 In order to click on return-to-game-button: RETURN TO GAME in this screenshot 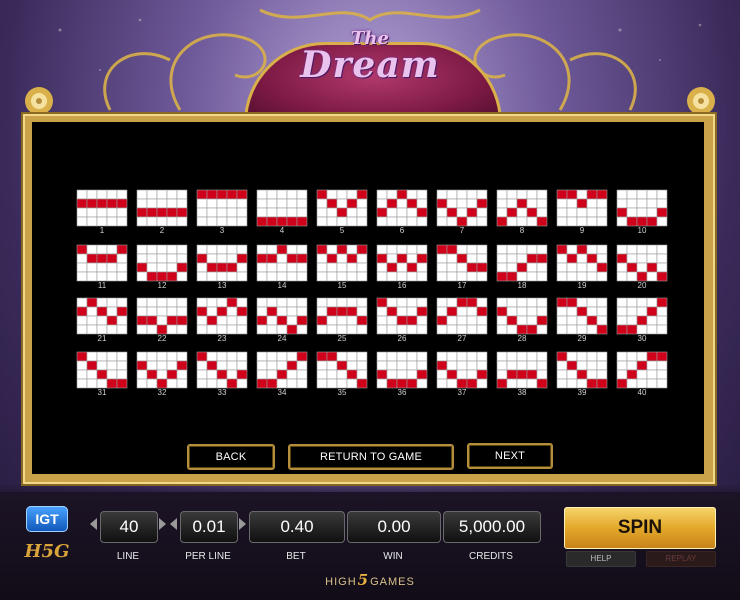, I will do `click(371, 457)`.